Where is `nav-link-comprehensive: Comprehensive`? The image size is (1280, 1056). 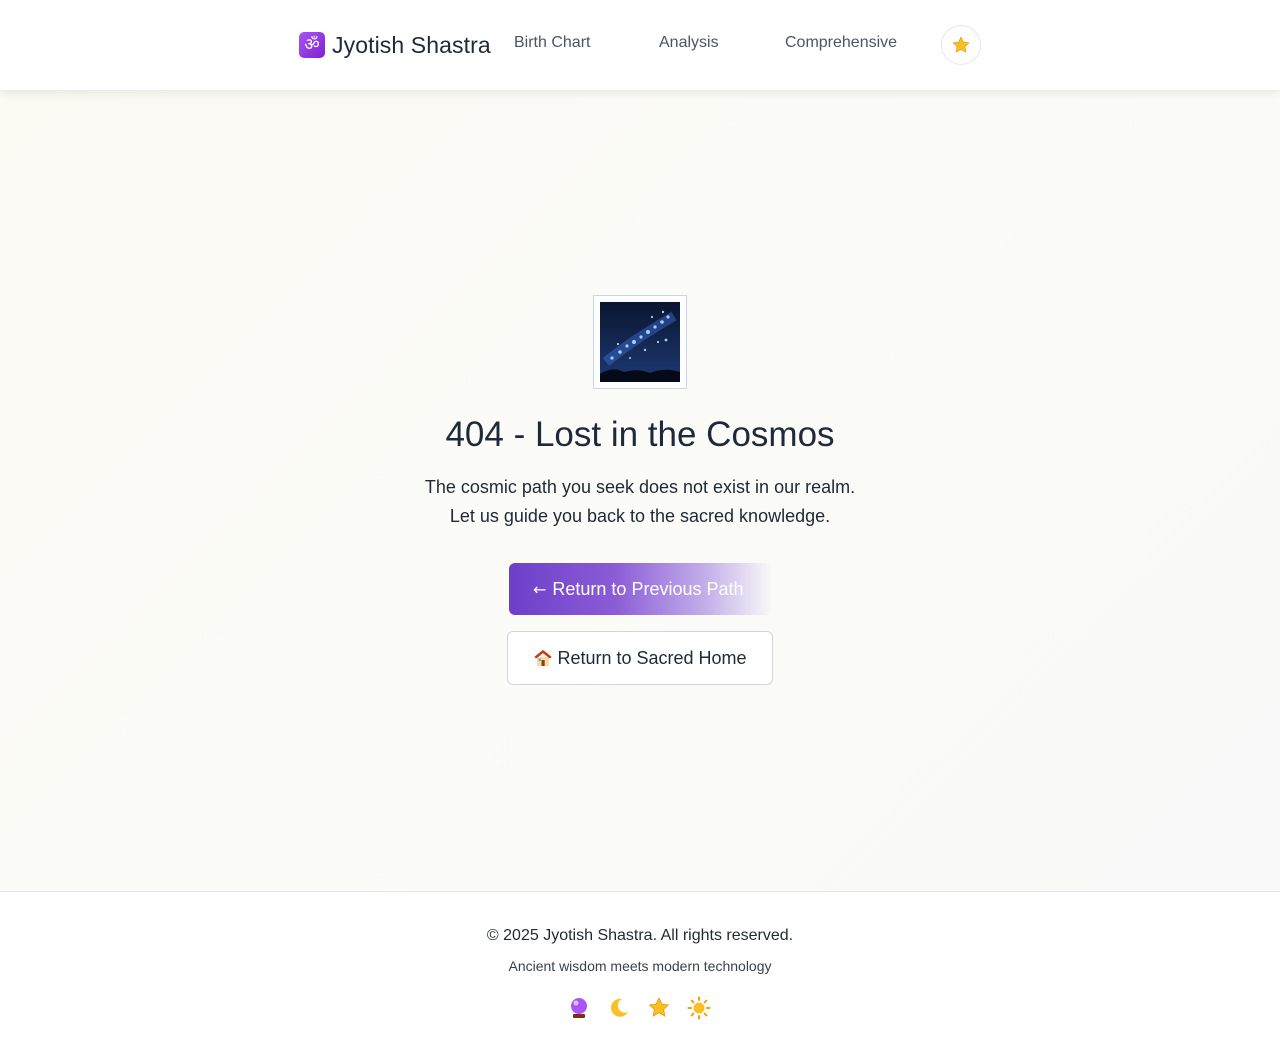 nav-link-comprehensive: Comprehensive is located at coordinates (841, 43).